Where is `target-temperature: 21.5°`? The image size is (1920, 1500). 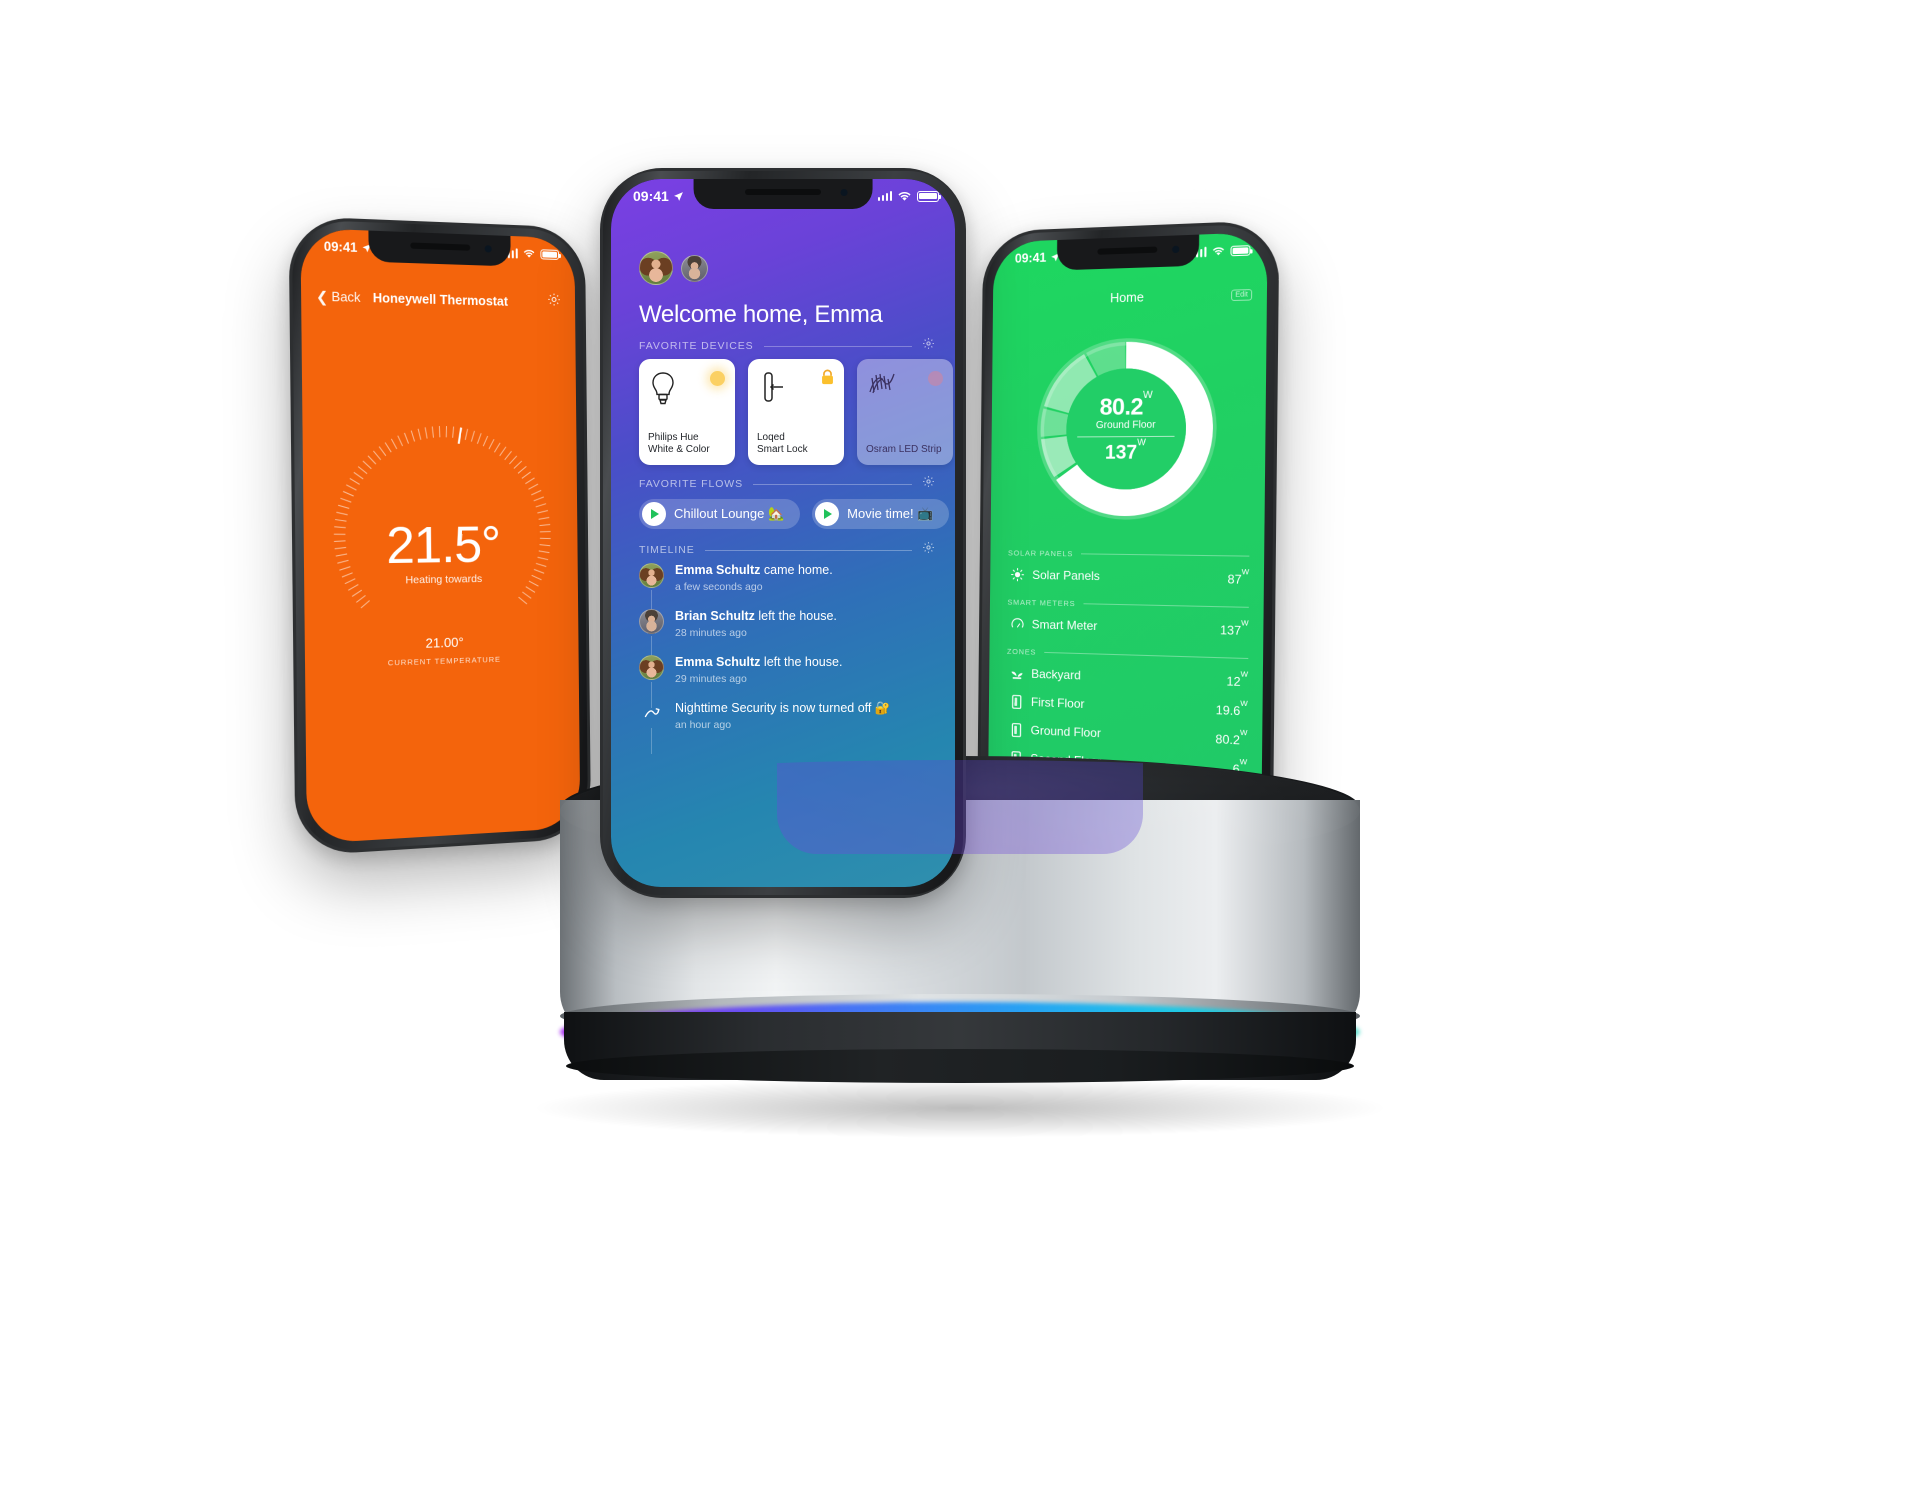
target-temperature: 21.5° is located at coordinates (443, 545).